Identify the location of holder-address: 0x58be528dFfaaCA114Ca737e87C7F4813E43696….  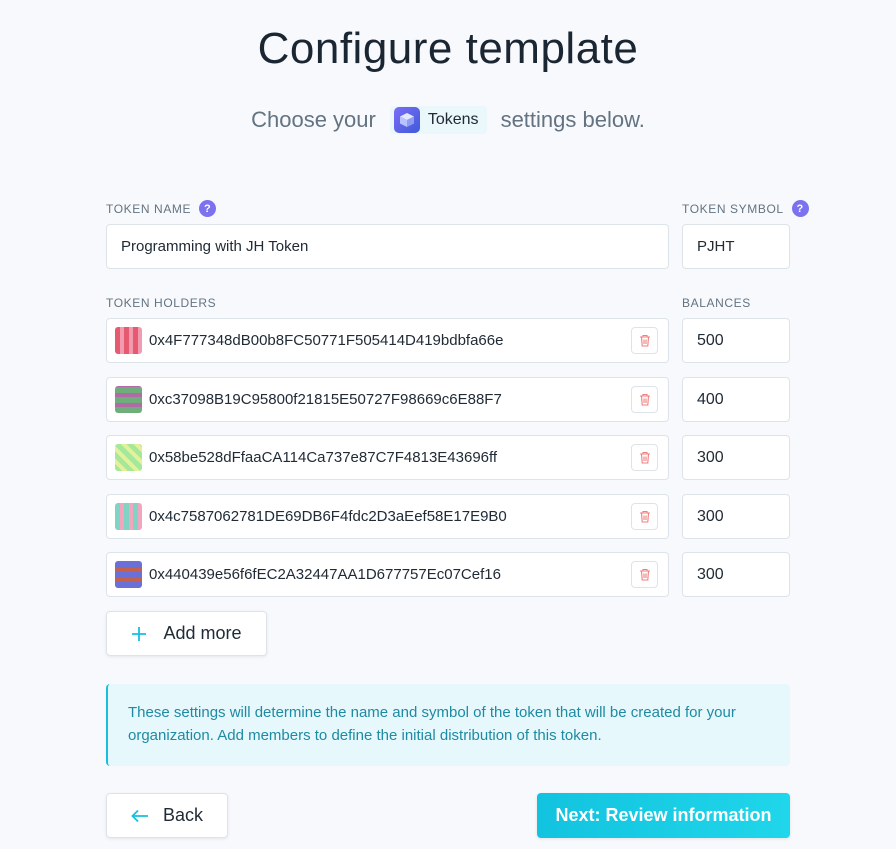
(323, 457).